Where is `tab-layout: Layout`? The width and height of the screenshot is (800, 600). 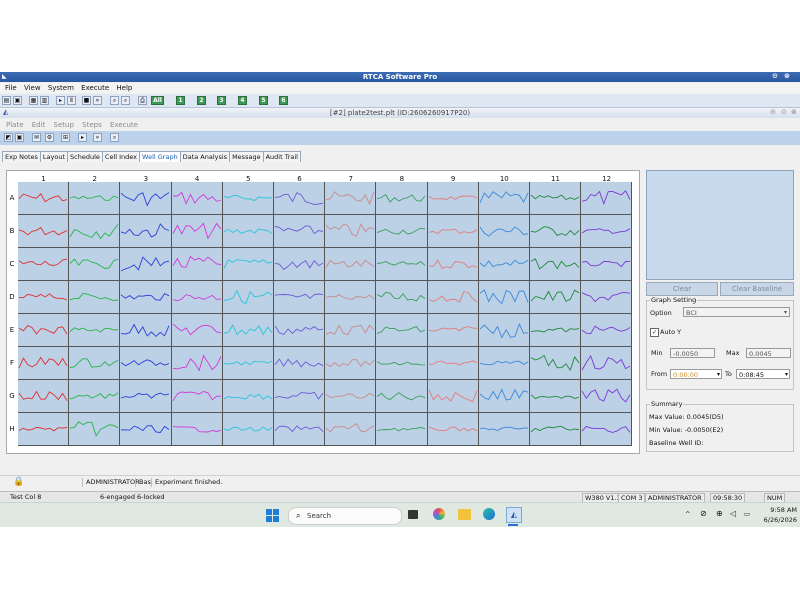 tab-layout: Layout is located at coordinates (54, 156).